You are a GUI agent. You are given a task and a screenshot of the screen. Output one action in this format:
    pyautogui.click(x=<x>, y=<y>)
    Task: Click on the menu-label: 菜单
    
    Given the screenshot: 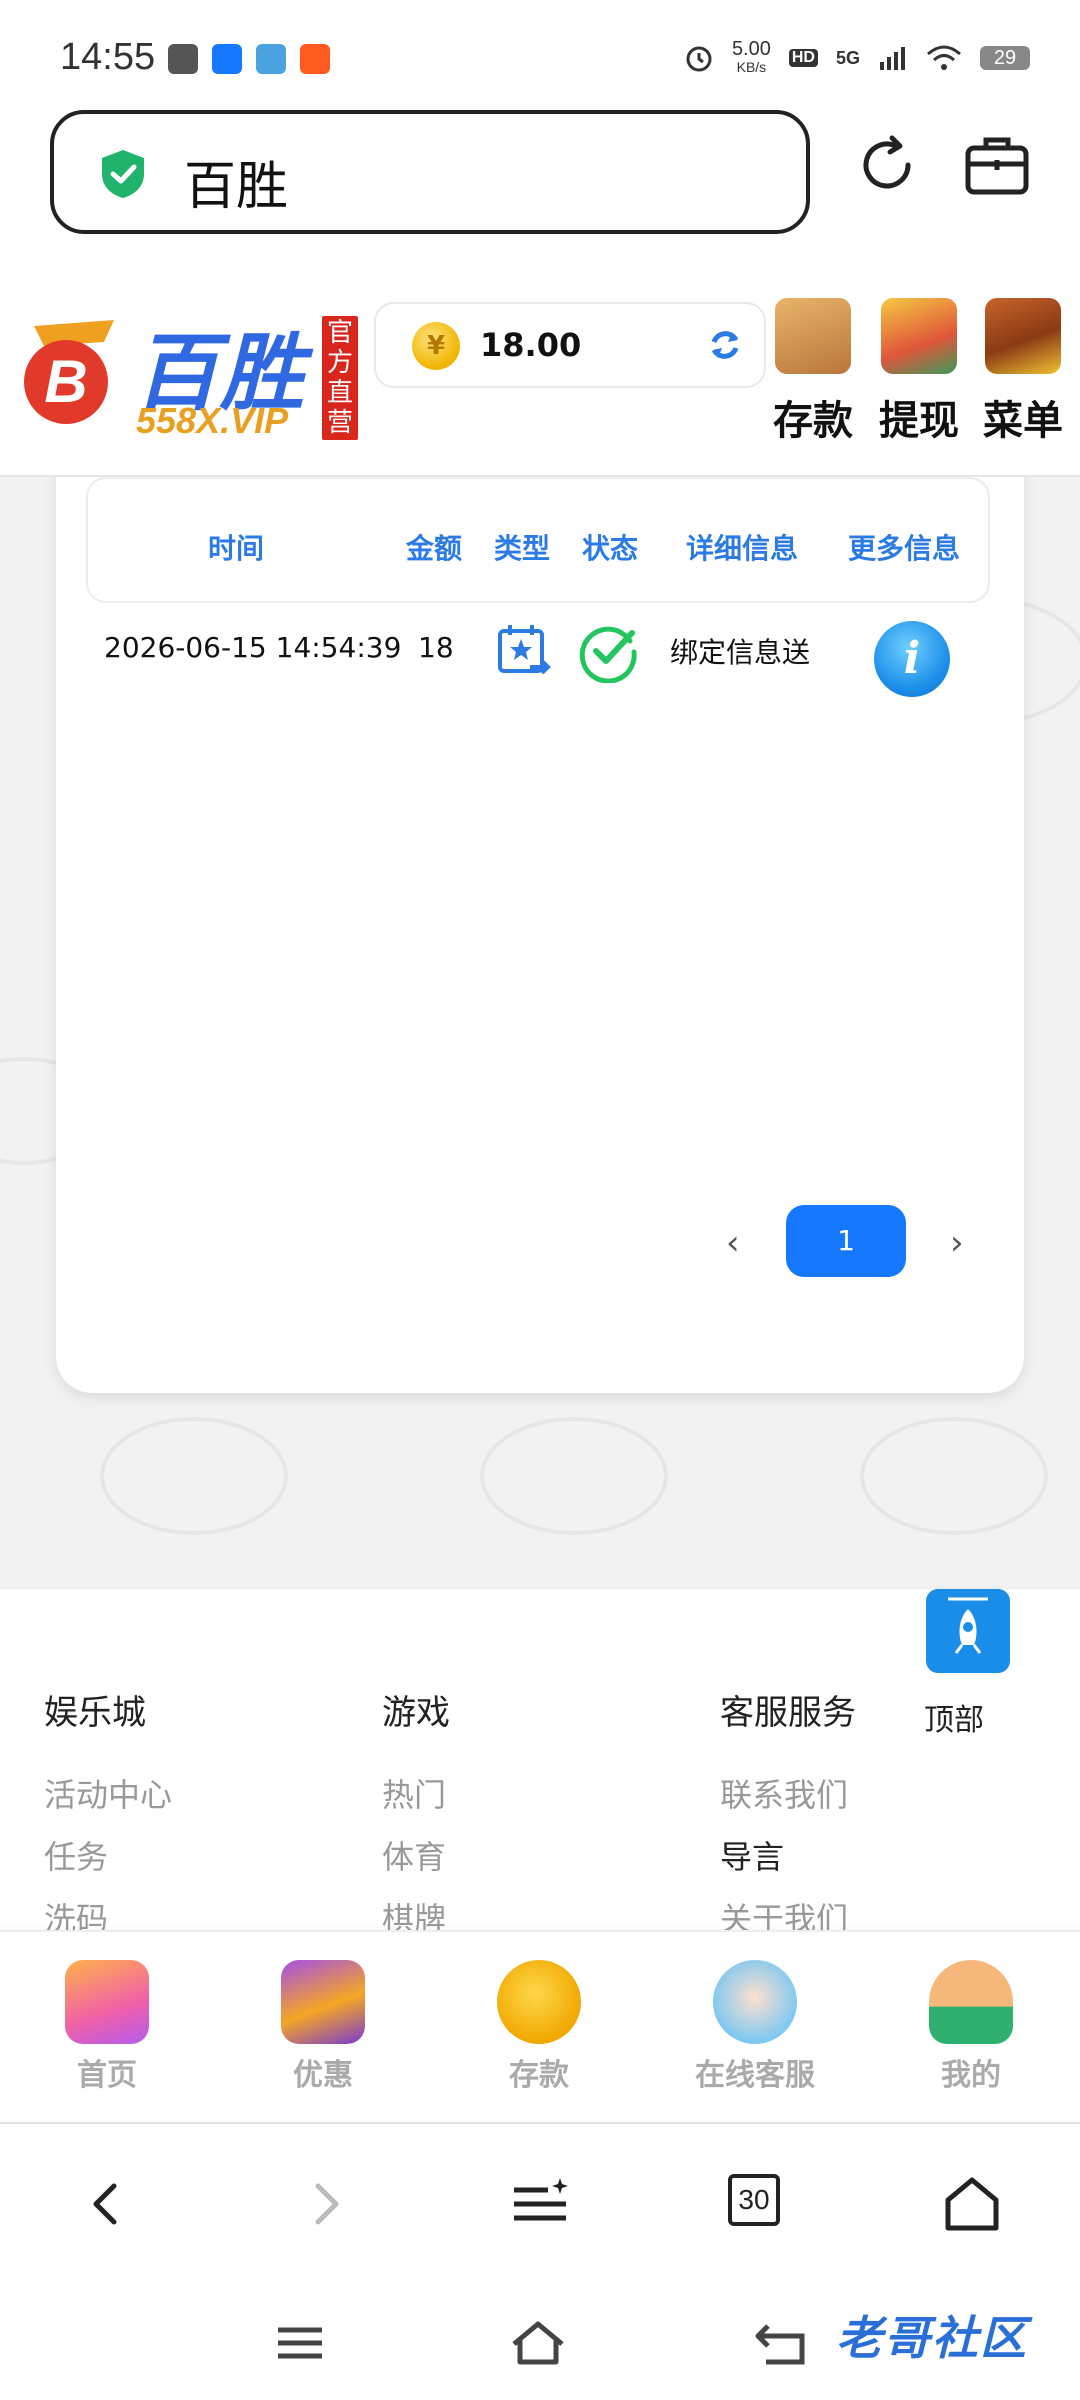 What is the action you would take?
    pyautogui.click(x=1023, y=421)
    